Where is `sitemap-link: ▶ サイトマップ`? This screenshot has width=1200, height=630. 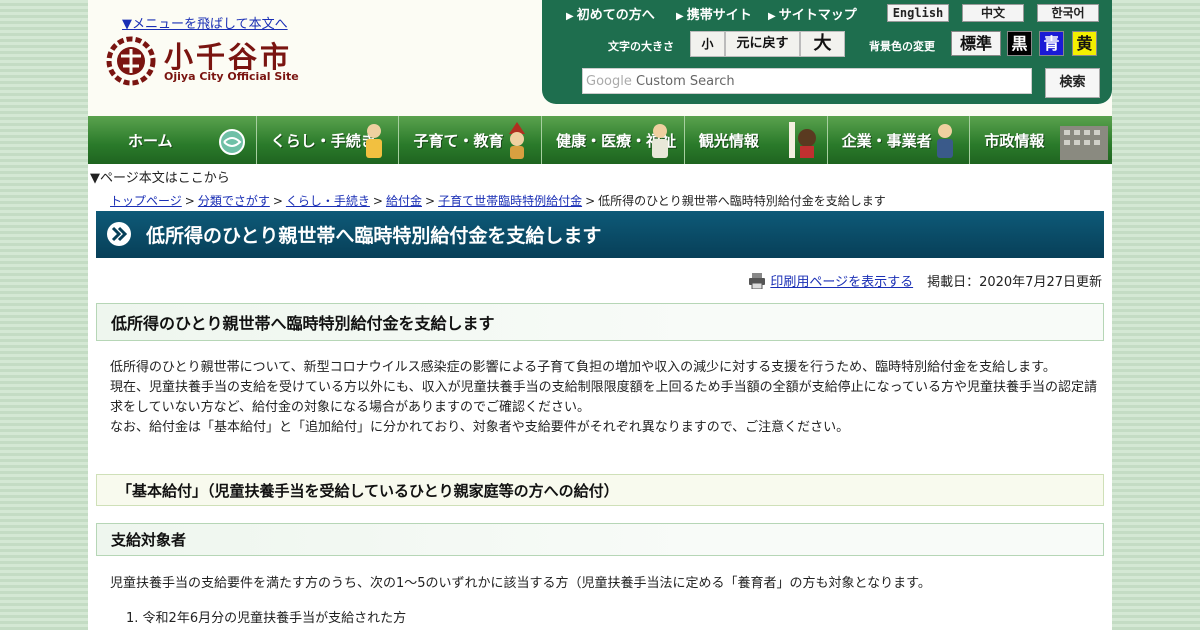 sitemap-link: ▶ サイトマップ is located at coordinates (812, 13).